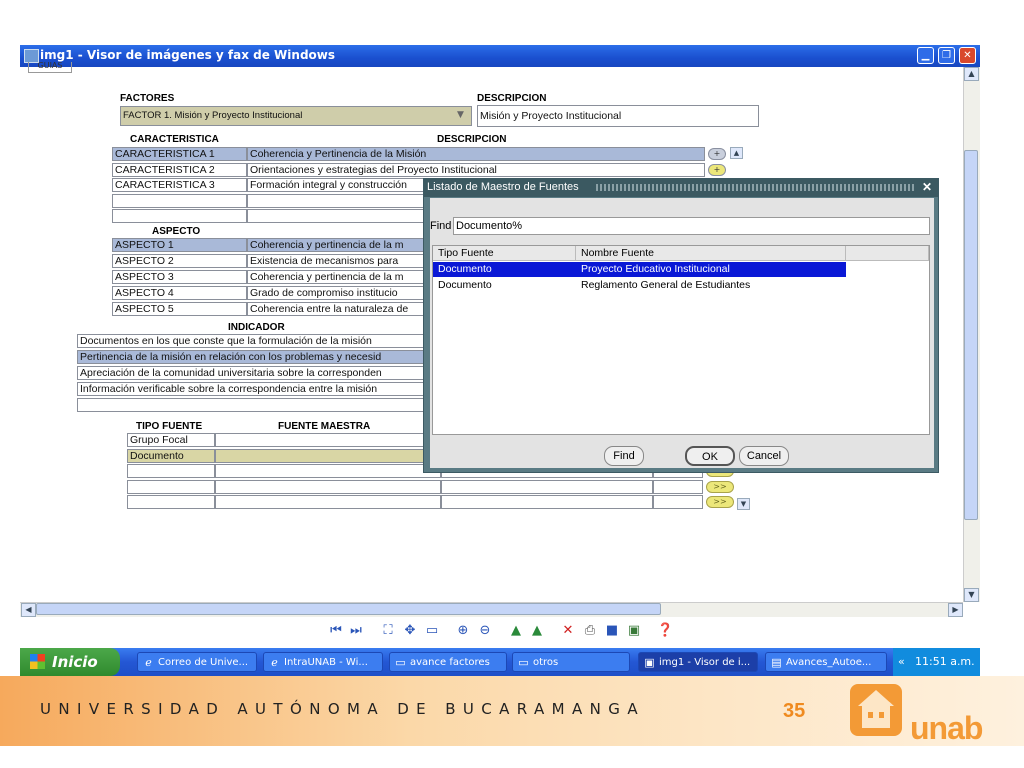  Describe the element at coordinates (901, 661) in the screenshot. I see `tray-expand-icon: «` at that location.